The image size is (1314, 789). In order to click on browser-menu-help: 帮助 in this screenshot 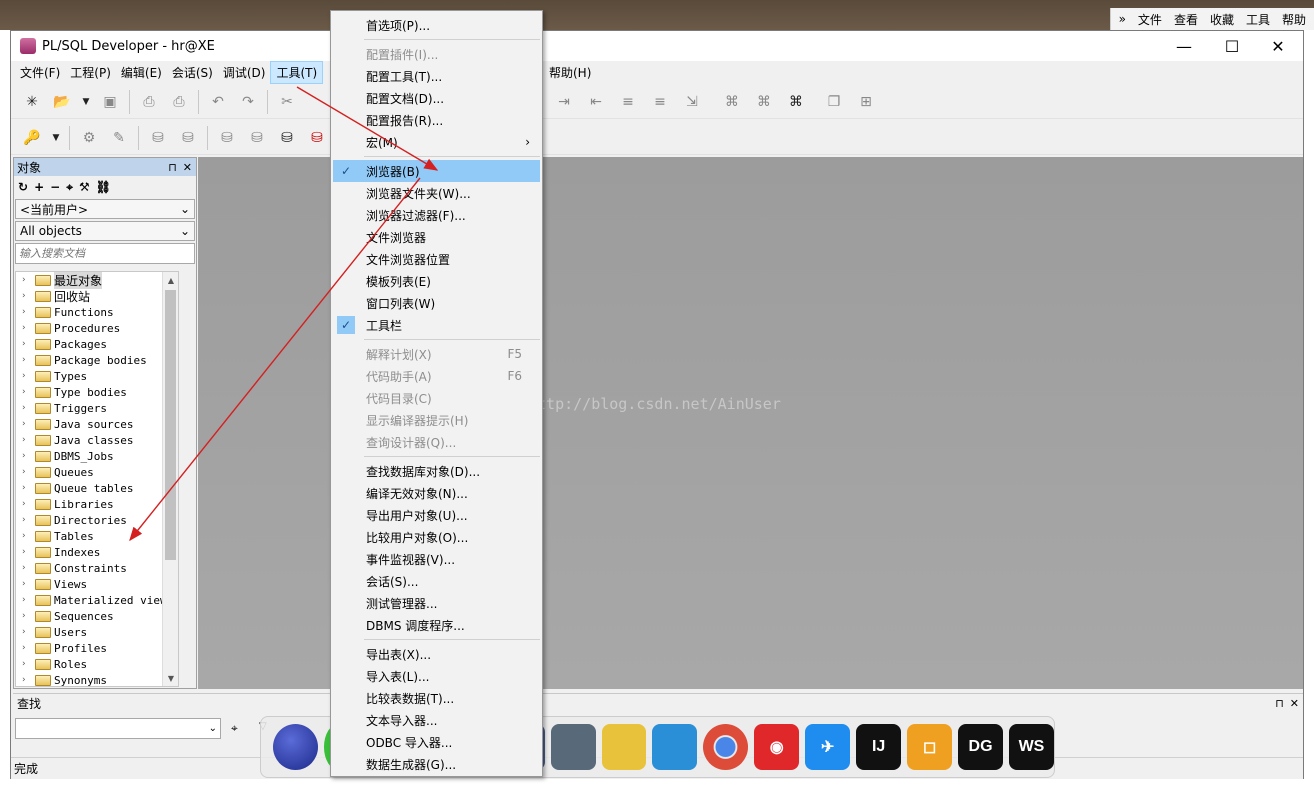, I will do `click(1294, 19)`.